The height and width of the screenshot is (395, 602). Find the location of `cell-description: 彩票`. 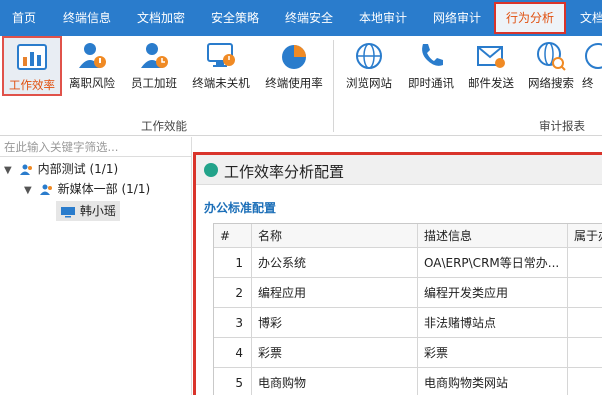

cell-description: 彩票 is located at coordinates (493, 353).